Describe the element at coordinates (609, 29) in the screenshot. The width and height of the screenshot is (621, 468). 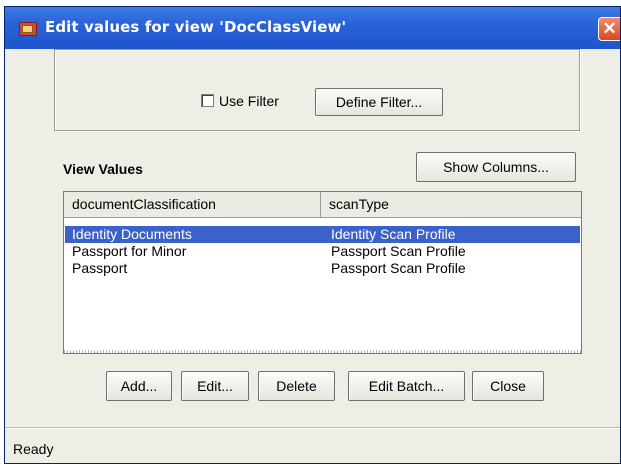
I see `close-icon: ✕` at that location.